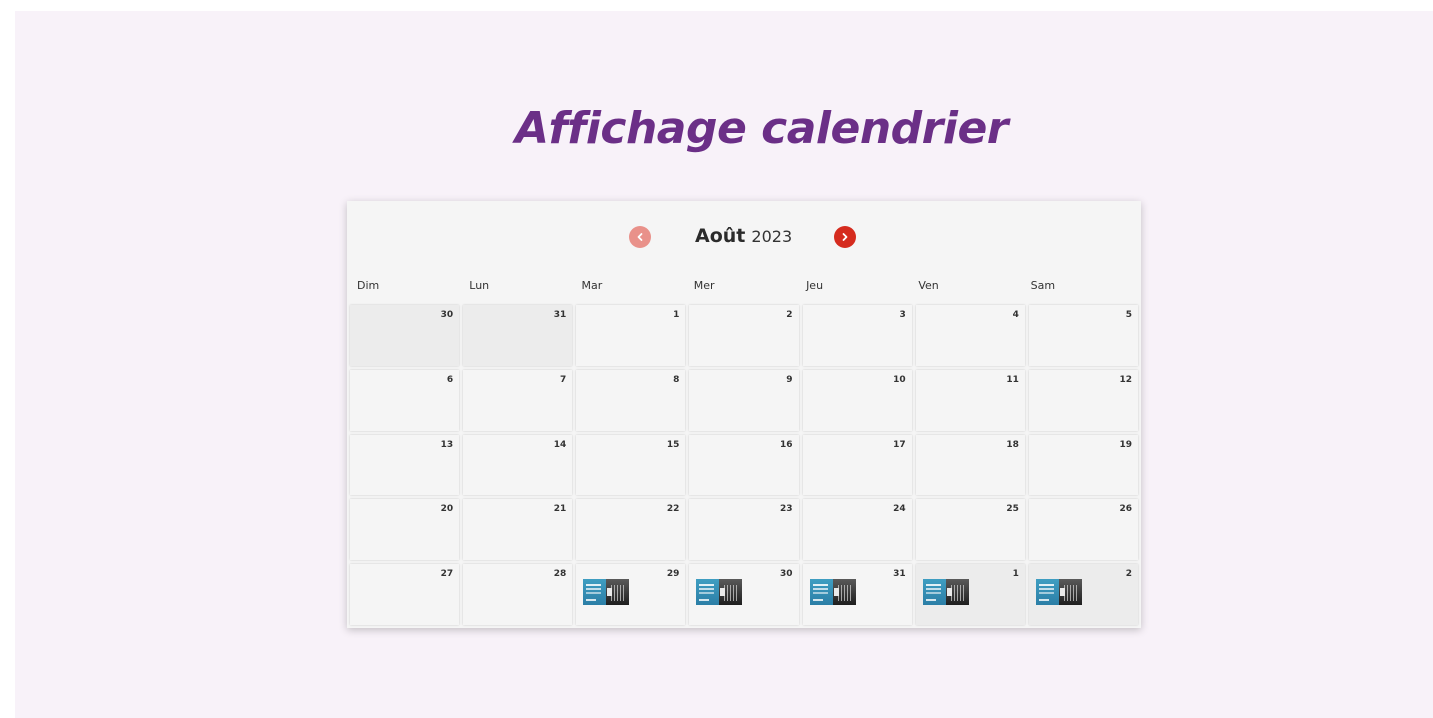 The width and height of the screenshot is (1433, 718). What do you see at coordinates (518, 400) in the screenshot?
I see `day-cell: 7` at bounding box center [518, 400].